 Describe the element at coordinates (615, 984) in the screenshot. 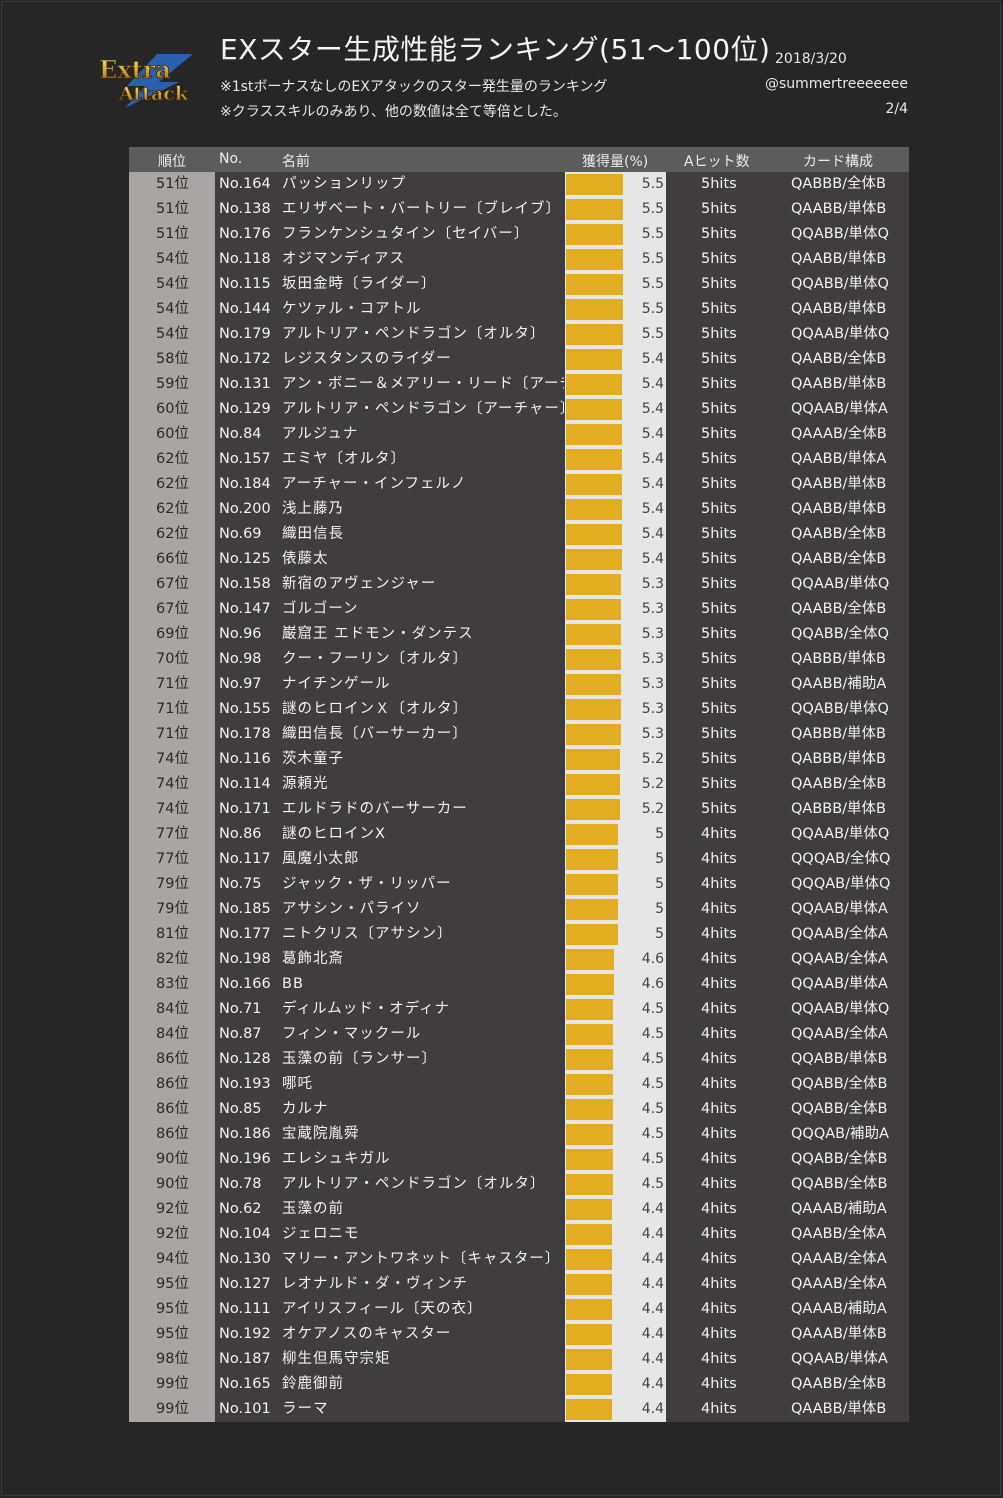

I see `value-cell: 4.6` at that location.